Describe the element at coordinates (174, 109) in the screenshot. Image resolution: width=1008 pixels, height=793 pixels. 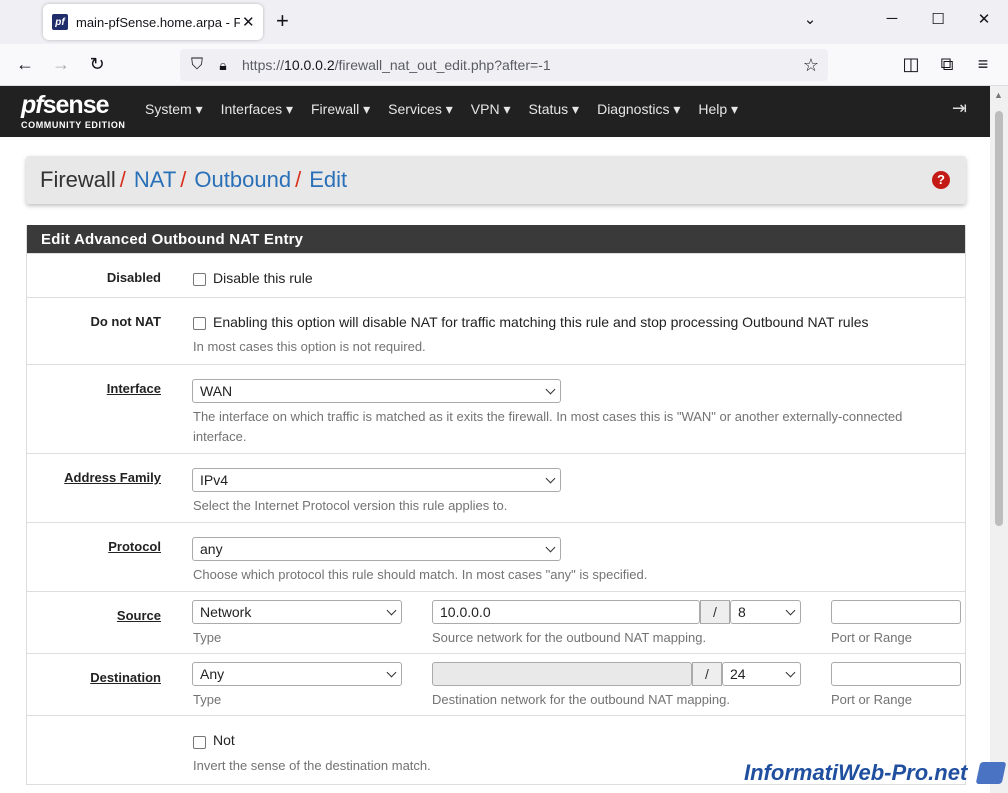
I see `menu-system: System ▾` at that location.